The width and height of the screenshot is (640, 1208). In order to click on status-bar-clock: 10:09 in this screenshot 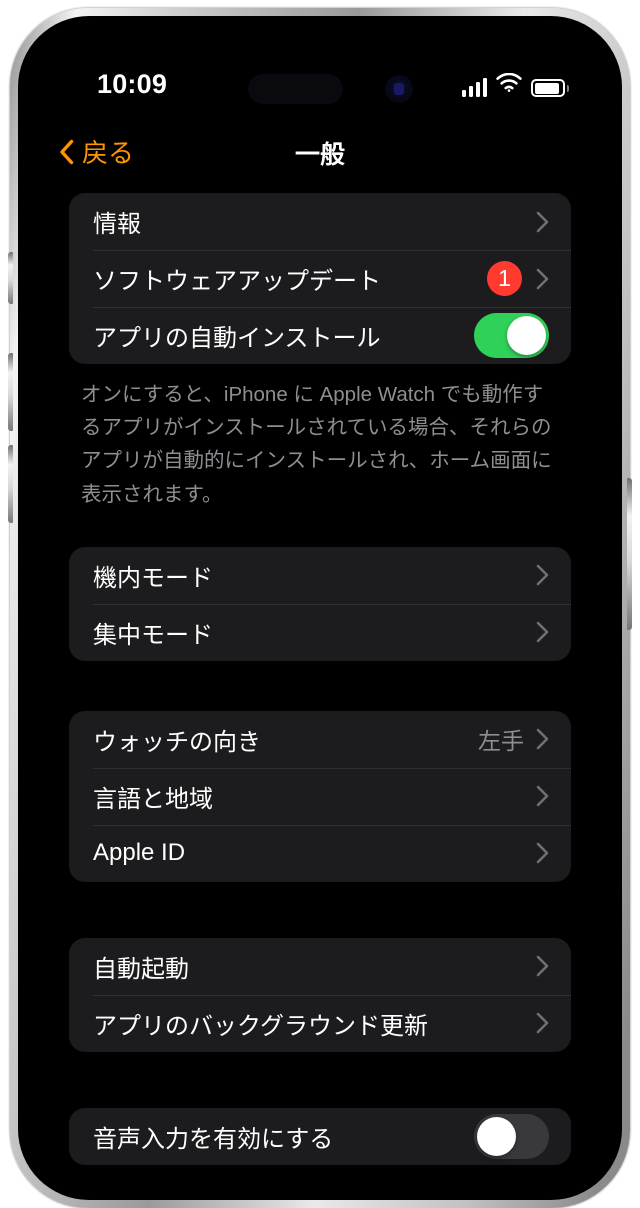, I will do `click(132, 84)`.